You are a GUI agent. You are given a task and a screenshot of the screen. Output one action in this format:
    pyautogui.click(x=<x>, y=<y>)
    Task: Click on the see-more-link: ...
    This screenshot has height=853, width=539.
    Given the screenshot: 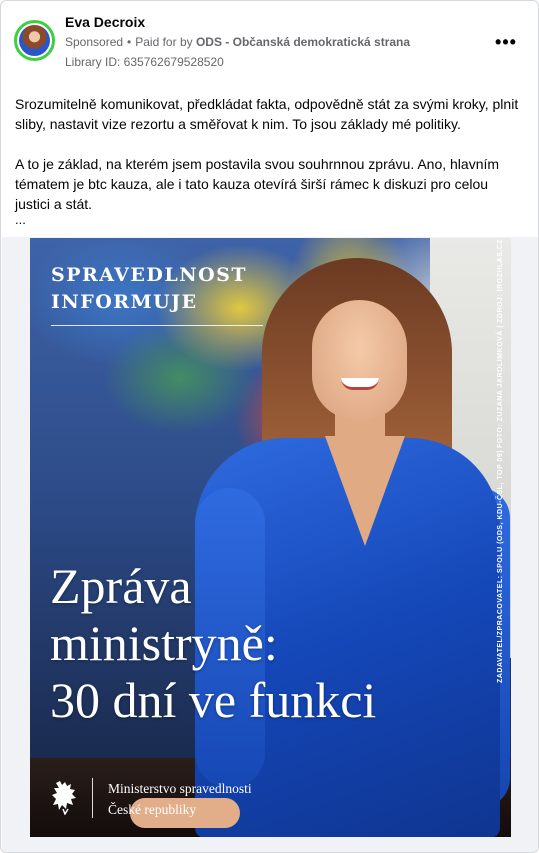 What is the action you would take?
    pyautogui.click(x=20, y=219)
    